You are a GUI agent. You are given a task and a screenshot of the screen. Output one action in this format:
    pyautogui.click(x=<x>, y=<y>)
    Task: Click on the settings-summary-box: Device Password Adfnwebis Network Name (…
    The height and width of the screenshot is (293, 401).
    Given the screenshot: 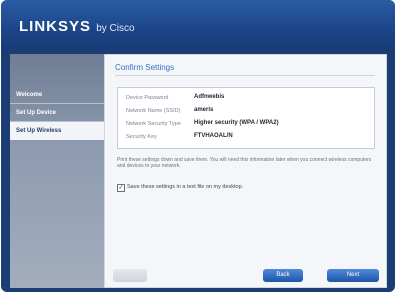 What is the action you would take?
    pyautogui.click(x=246, y=118)
    